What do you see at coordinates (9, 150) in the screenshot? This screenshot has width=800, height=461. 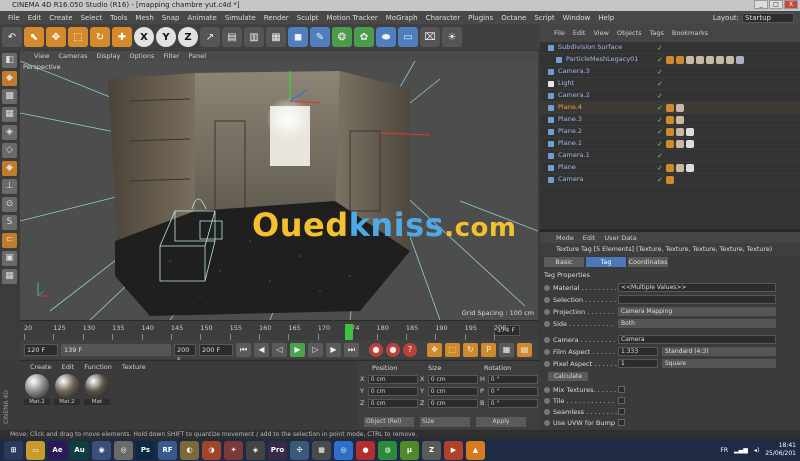 I see `edges-mode-icon: ◇` at bounding box center [9, 150].